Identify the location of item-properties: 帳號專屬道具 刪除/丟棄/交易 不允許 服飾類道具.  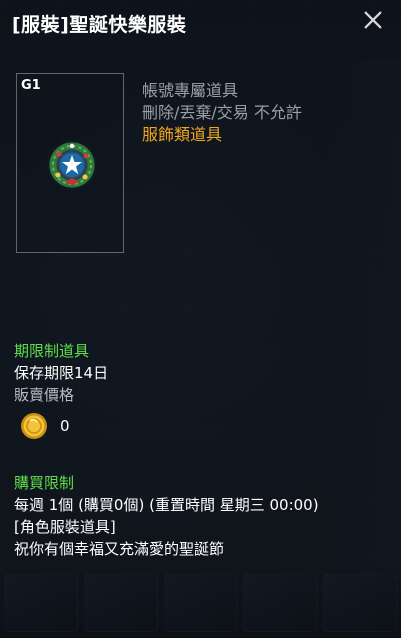
(222, 113).